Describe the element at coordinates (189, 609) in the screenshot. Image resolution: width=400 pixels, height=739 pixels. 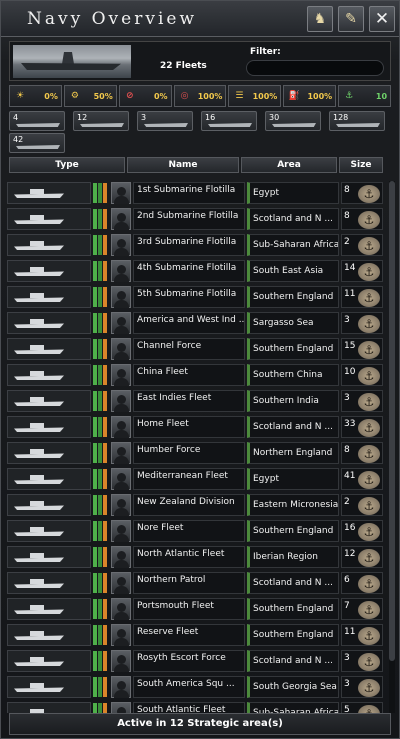
I see `fleet-name: Portsmouth Fleet` at that location.